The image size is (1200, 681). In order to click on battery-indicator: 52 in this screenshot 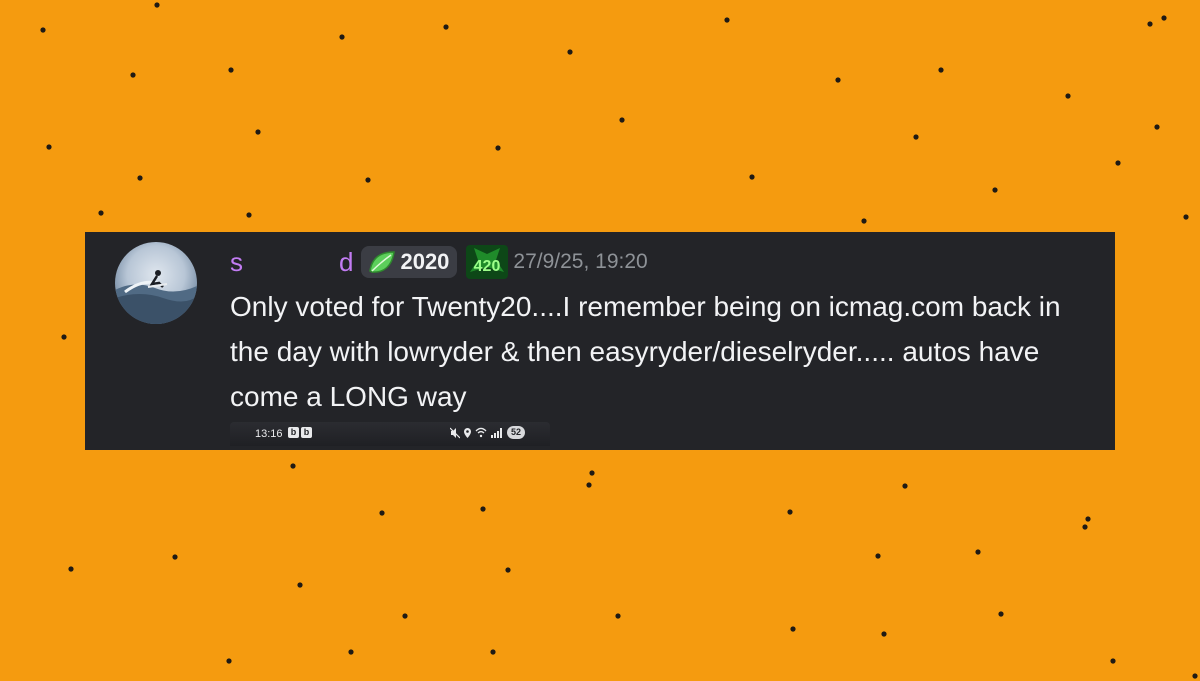, I will do `click(516, 432)`.